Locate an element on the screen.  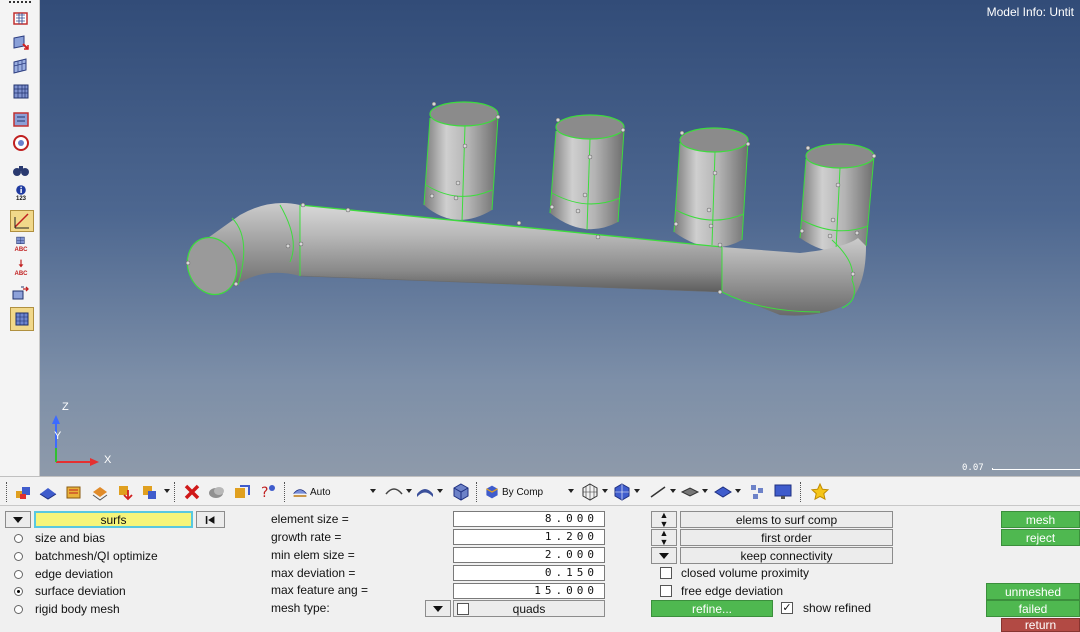
max-feature-ang-input: 15.000 is located at coordinates (529, 591).